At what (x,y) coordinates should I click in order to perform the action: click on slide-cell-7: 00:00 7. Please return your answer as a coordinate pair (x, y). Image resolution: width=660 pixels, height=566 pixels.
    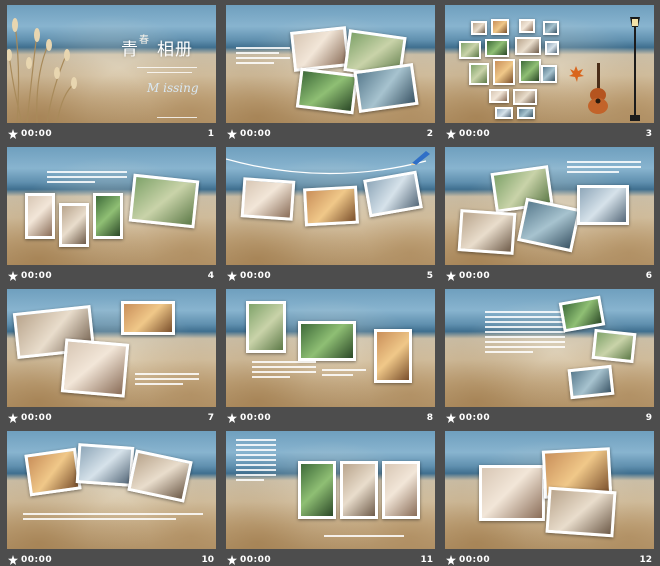
    Looking at the image, I should click on (111, 357).